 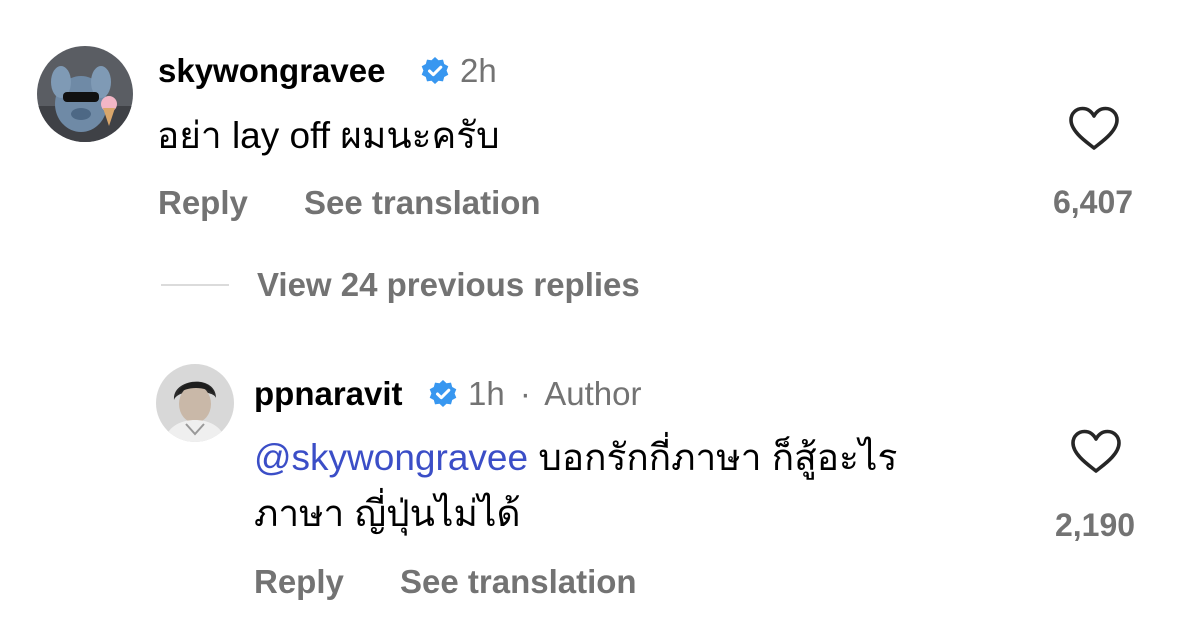 I want to click on comment-text: อย่า lay off ผมนะครับ, so click(x=328, y=135).